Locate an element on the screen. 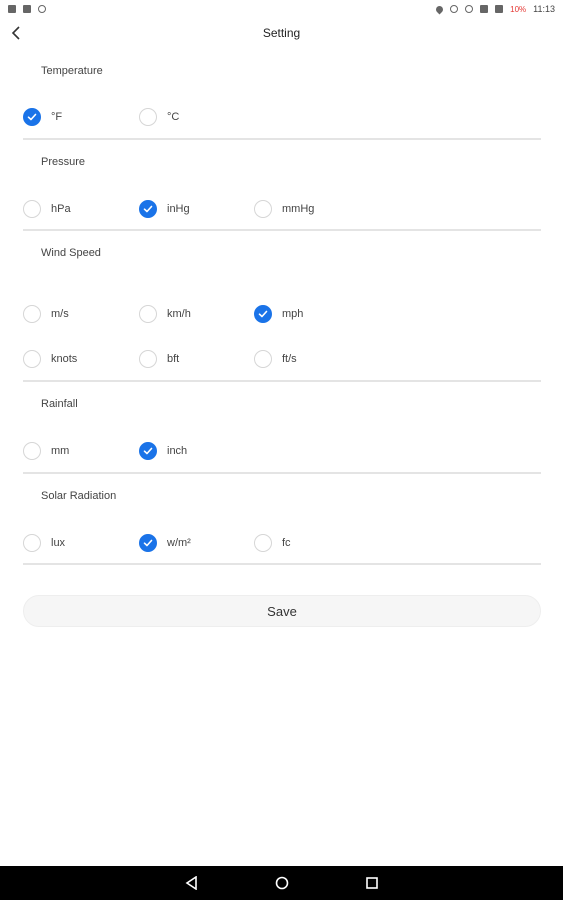 The image size is (563, 900). battery-level: 10% is located at coordinates (518, 9).